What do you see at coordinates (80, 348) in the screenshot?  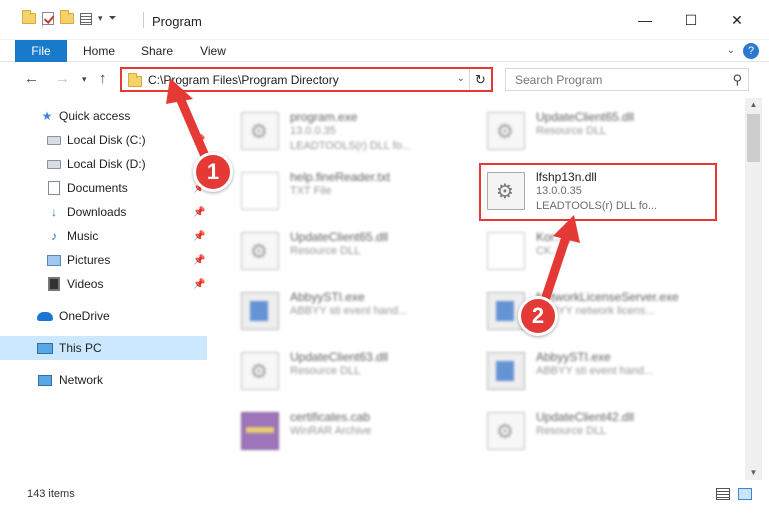 I see `sidebar-item-label: This PC` at bounding box center [80, 348].